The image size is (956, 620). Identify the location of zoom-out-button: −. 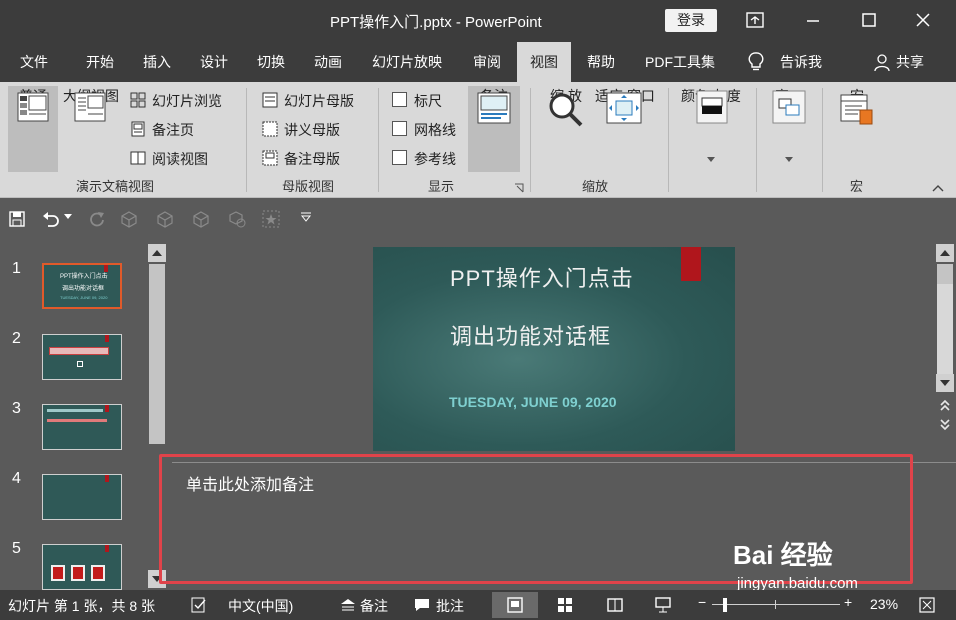
(702, 602).